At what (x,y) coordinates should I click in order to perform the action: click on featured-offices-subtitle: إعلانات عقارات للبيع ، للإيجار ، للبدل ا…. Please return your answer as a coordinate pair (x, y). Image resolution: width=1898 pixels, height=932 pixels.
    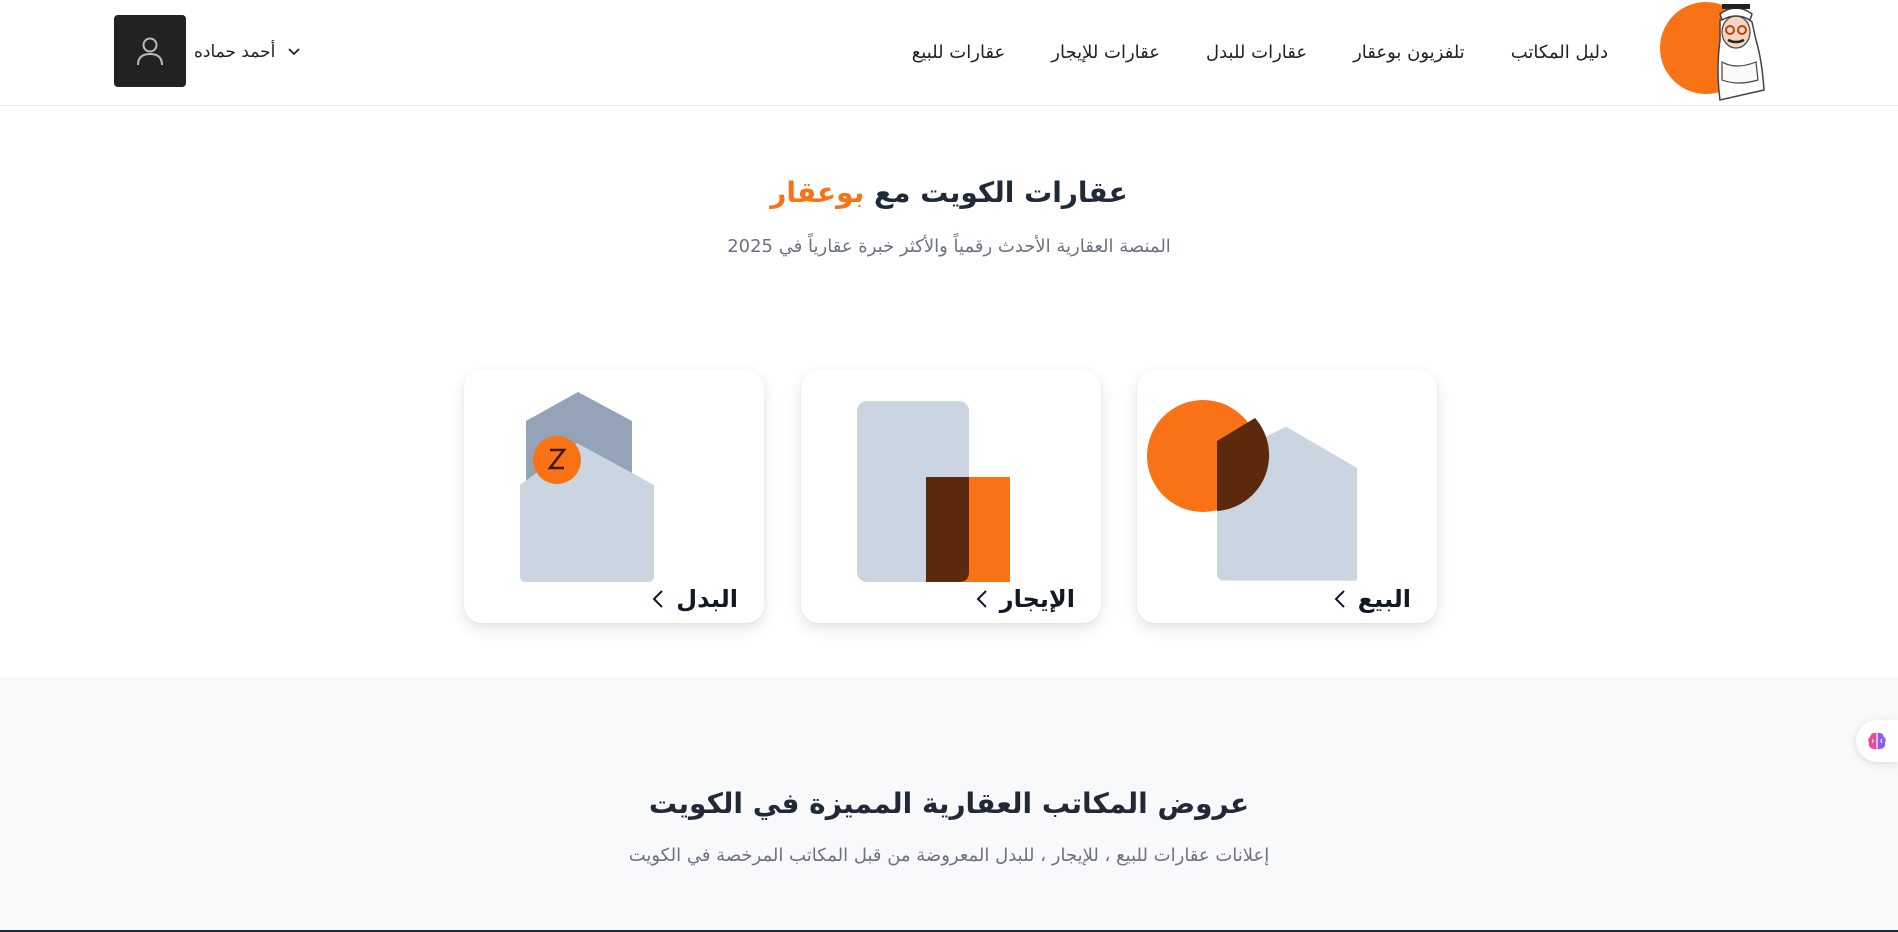
    Looking at the image, I should click on (949, 855).